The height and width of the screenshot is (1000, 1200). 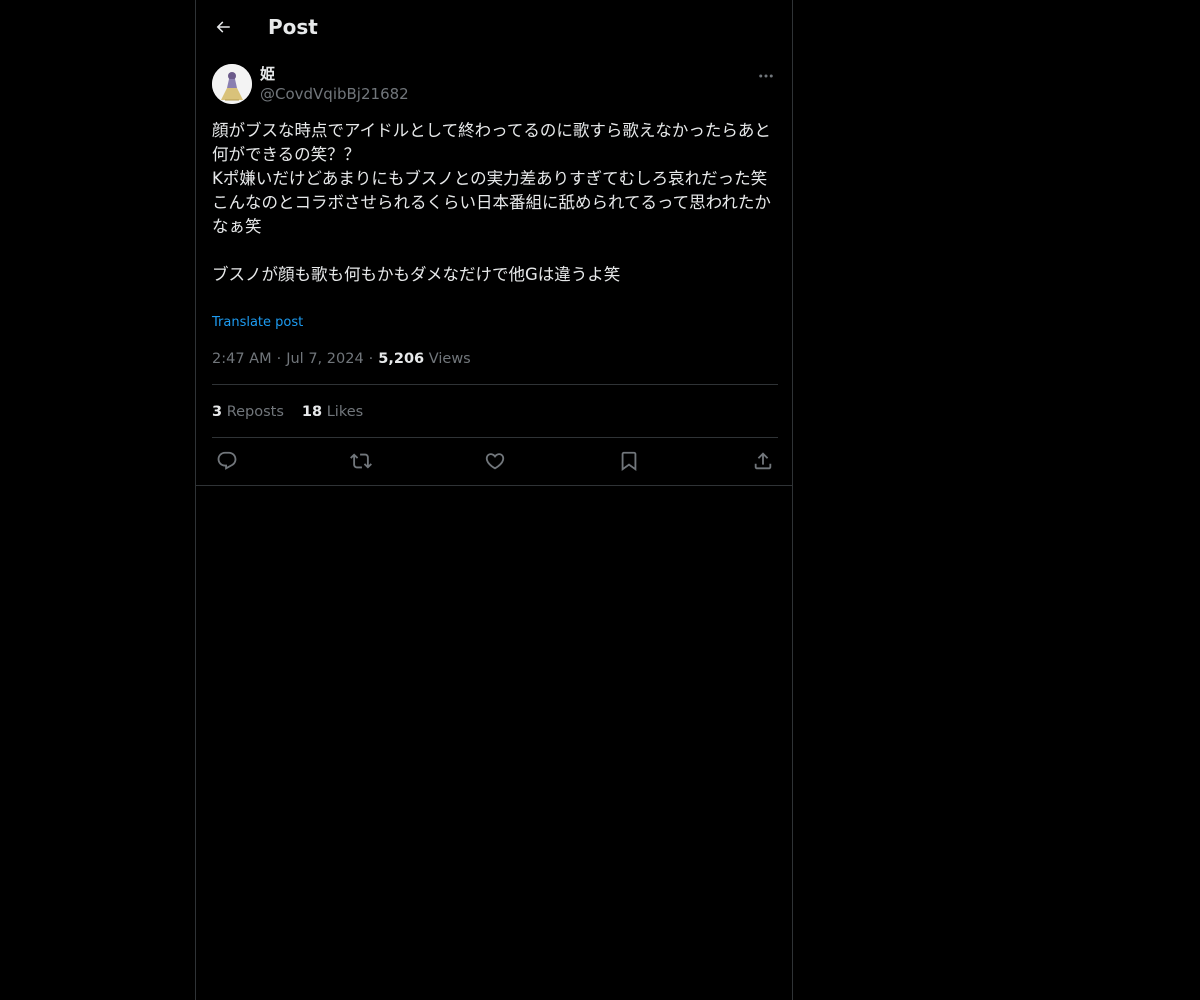 I want to click on more-options-button, so click(x=766, y=76).